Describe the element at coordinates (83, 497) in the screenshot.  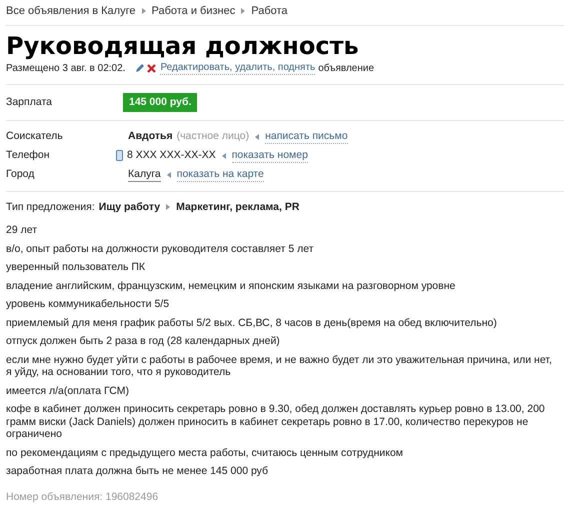
I see `ad-number: Номер объявления: 196082496` at that location.